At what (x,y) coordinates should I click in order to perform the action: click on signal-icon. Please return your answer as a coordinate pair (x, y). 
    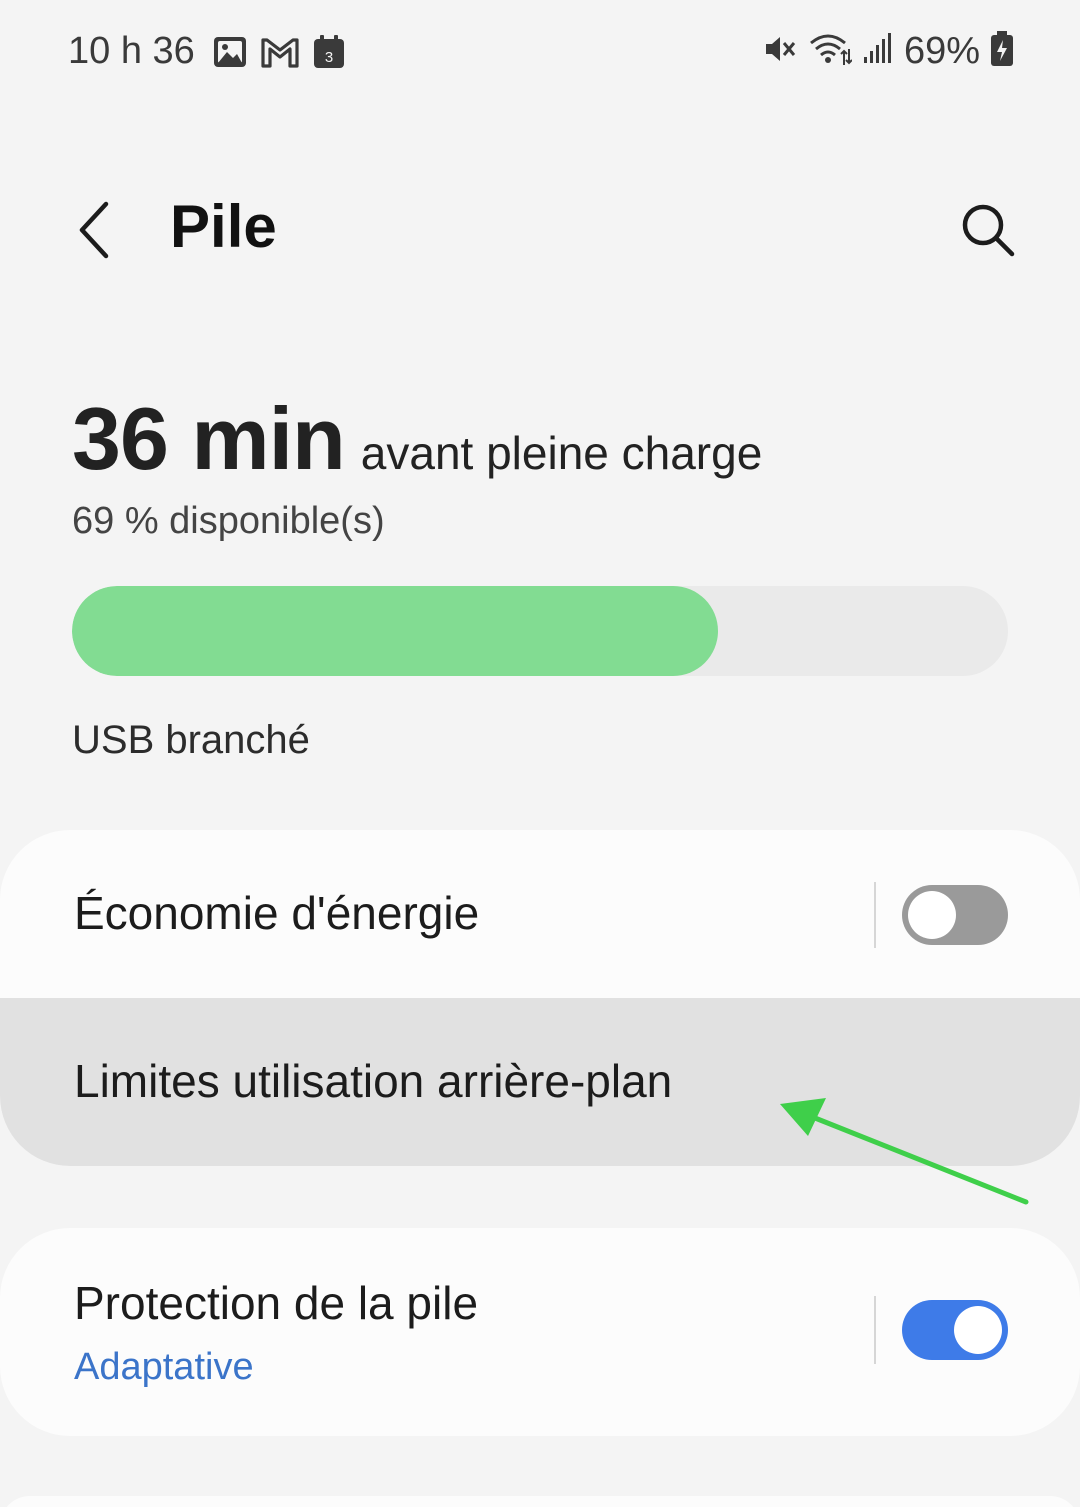
    Looking at the image, I should click on (878, 51).